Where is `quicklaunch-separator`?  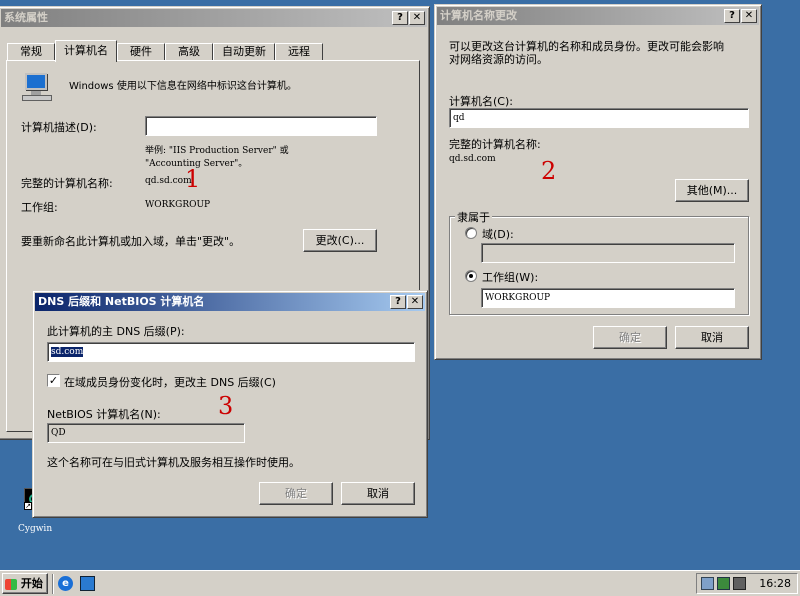 quicklaunch-separator is located at coordinates (53, 584).